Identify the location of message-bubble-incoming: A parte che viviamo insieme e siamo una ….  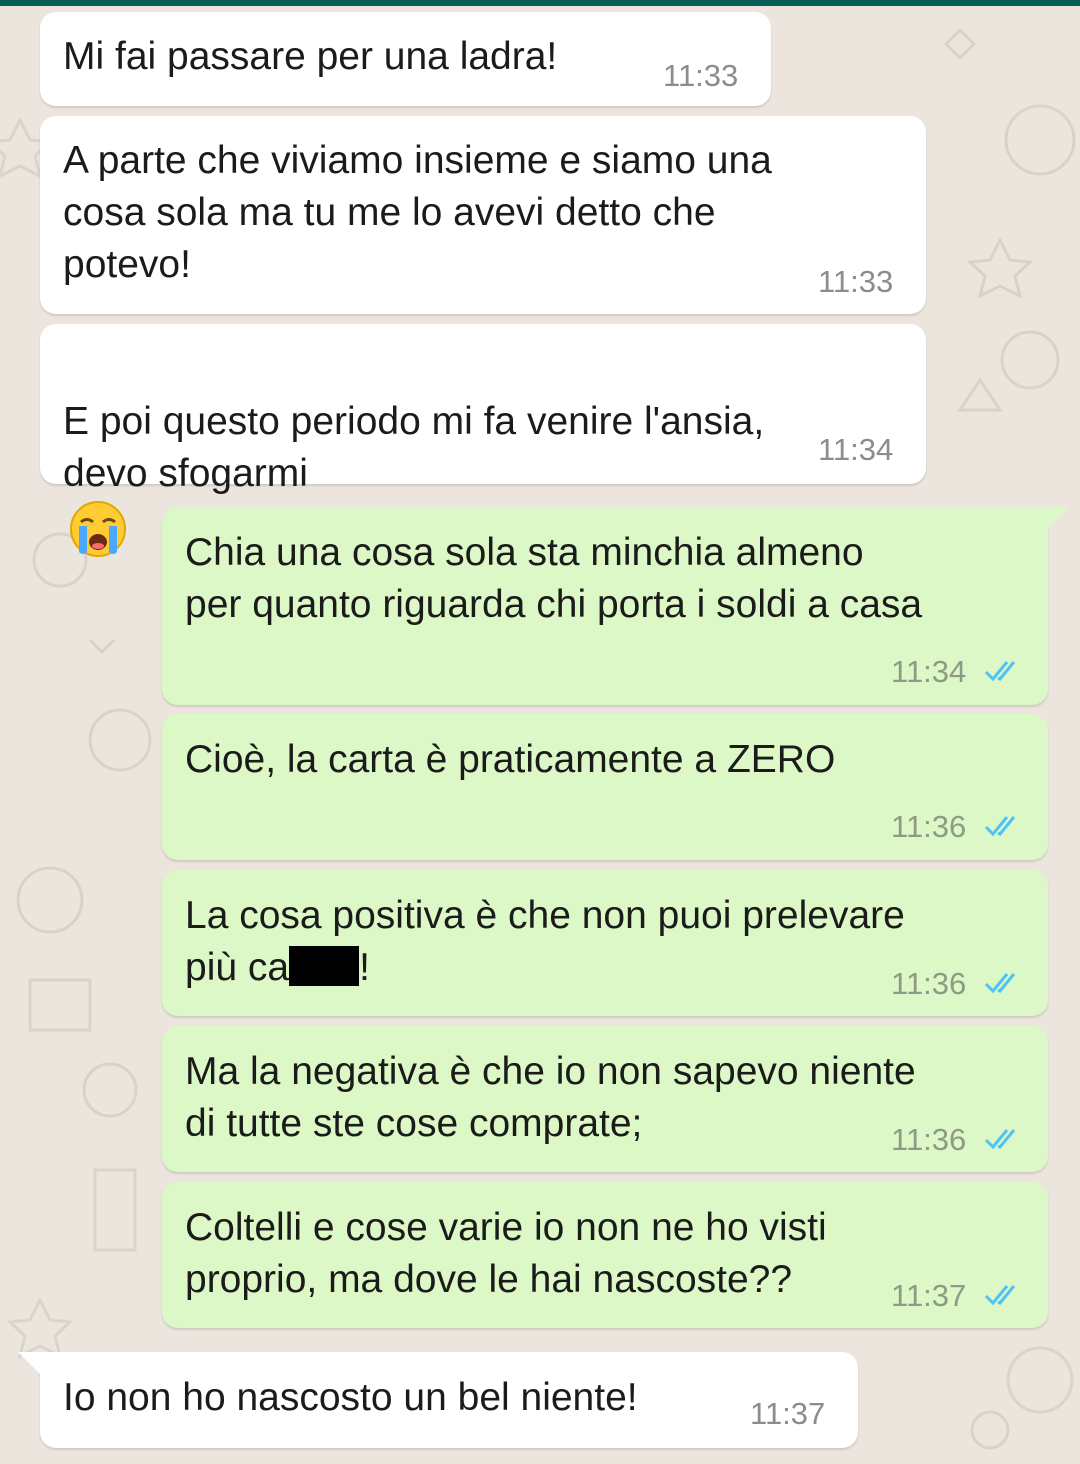
(483, 215).